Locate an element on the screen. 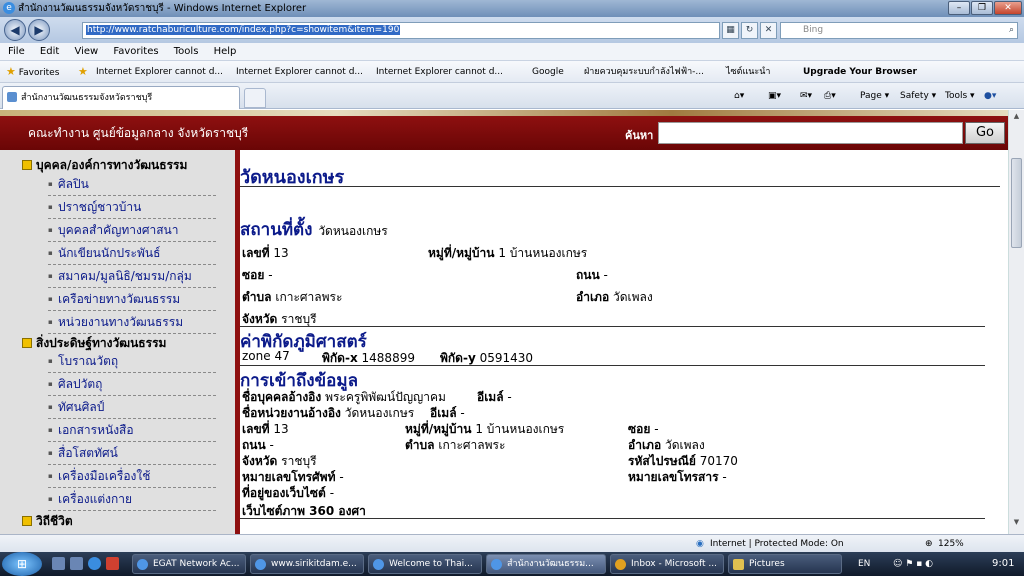 This screenshot has height=576, width=1024. sidebar-item: เครือข่ายทางวัฒนธรรม is located at coordinates (132, 299).